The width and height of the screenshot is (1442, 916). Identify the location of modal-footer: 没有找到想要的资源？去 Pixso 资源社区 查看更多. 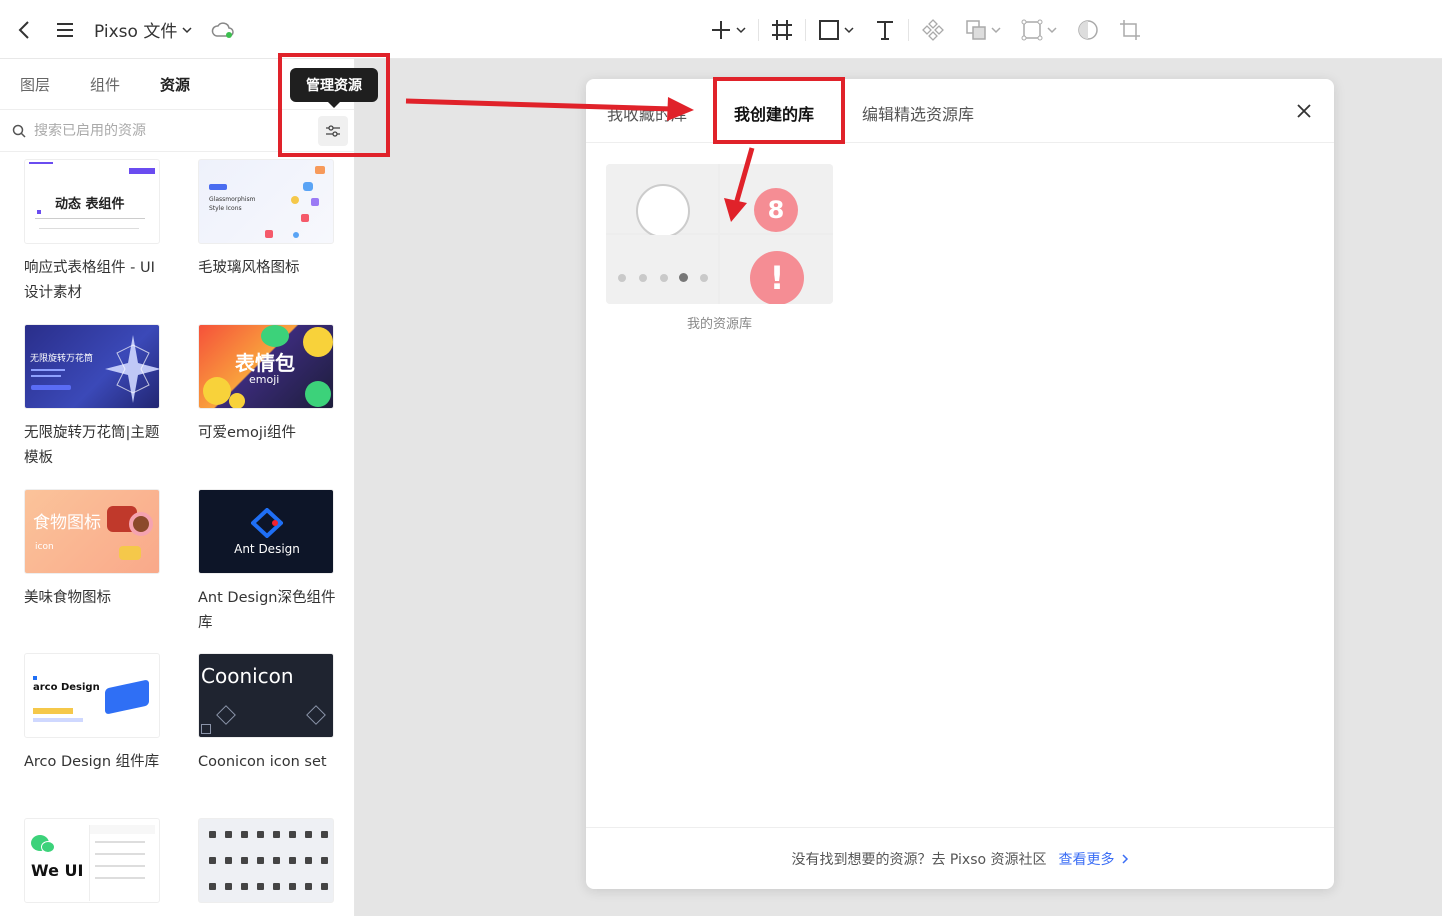
(960, 858).